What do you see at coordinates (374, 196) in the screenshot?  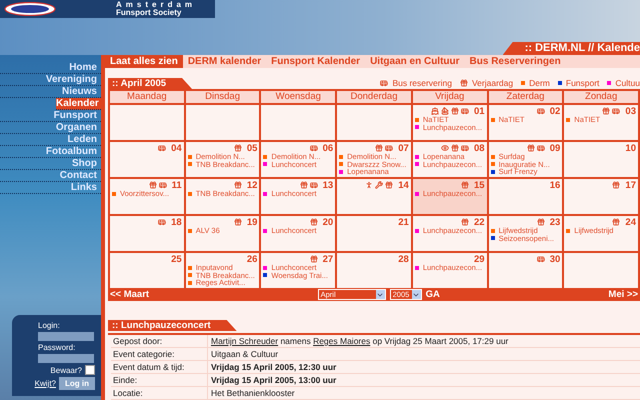 I see `day-cell: 14` at bounding box center [374, 196].